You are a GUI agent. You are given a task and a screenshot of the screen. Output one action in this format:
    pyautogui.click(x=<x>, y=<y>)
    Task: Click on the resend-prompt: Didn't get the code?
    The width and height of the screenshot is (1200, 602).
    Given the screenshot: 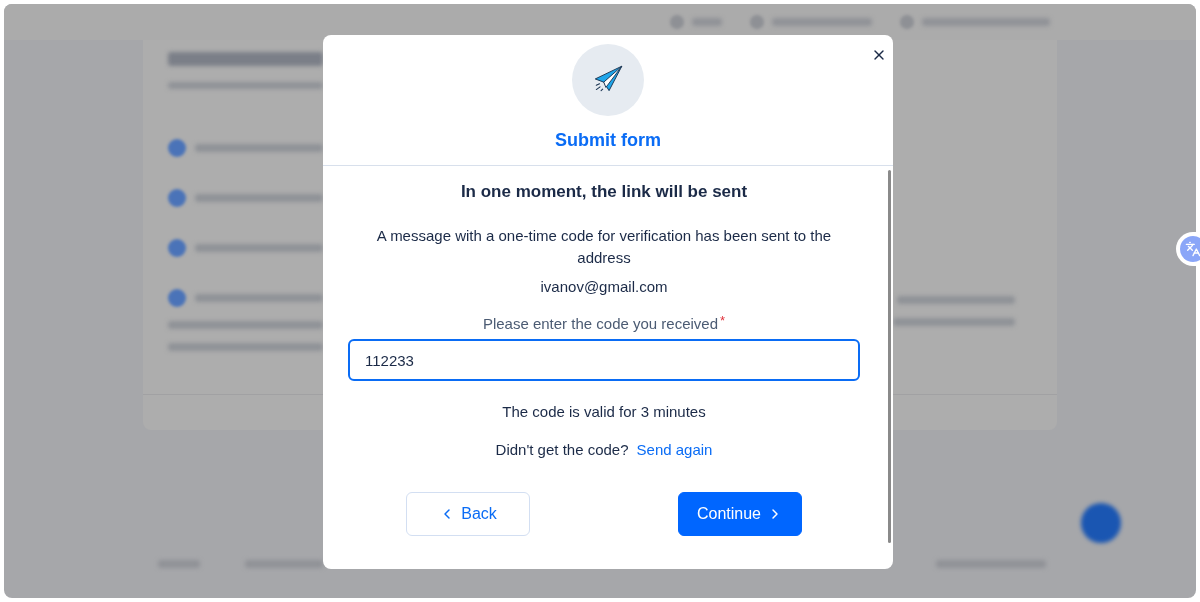 What is the action you would take?
    pyautogui.click(x=562, y=450)
    